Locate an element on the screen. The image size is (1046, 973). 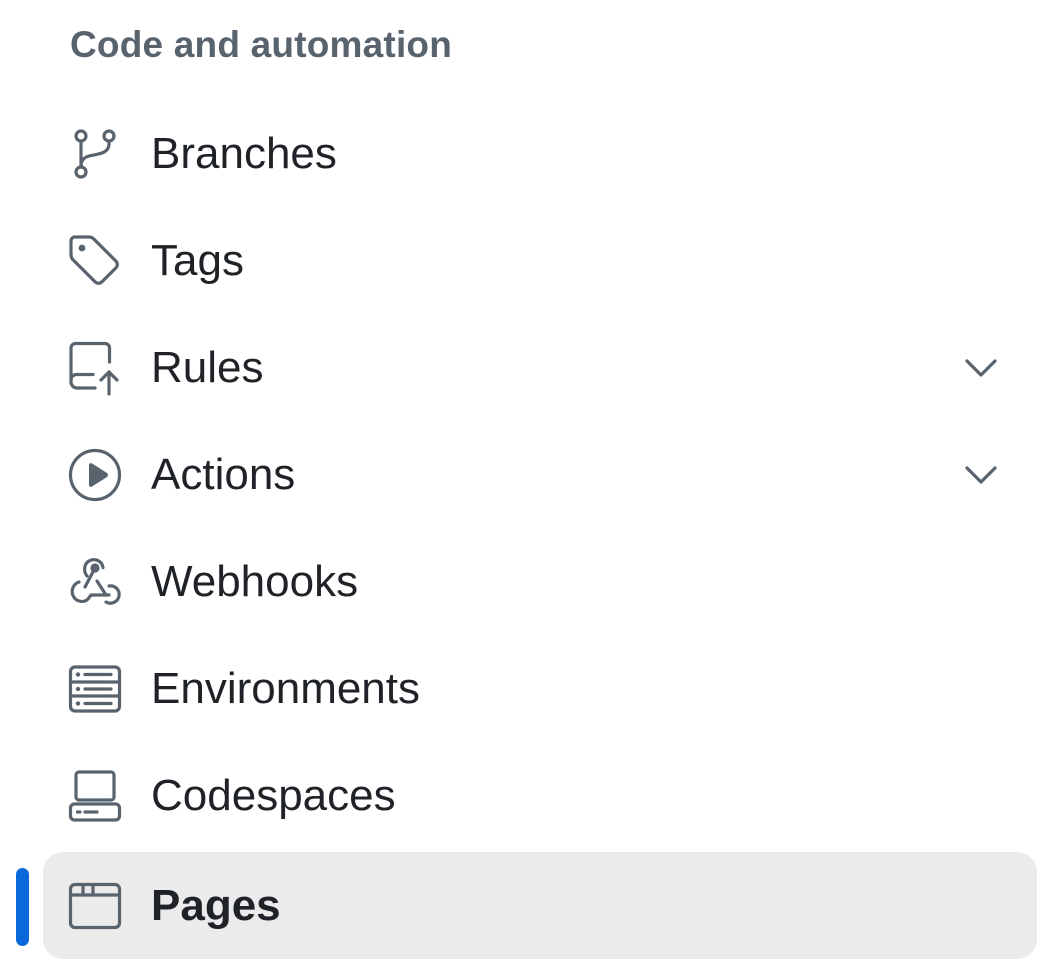
nav-item-pages: Pages is located at coordinates (540, 905).